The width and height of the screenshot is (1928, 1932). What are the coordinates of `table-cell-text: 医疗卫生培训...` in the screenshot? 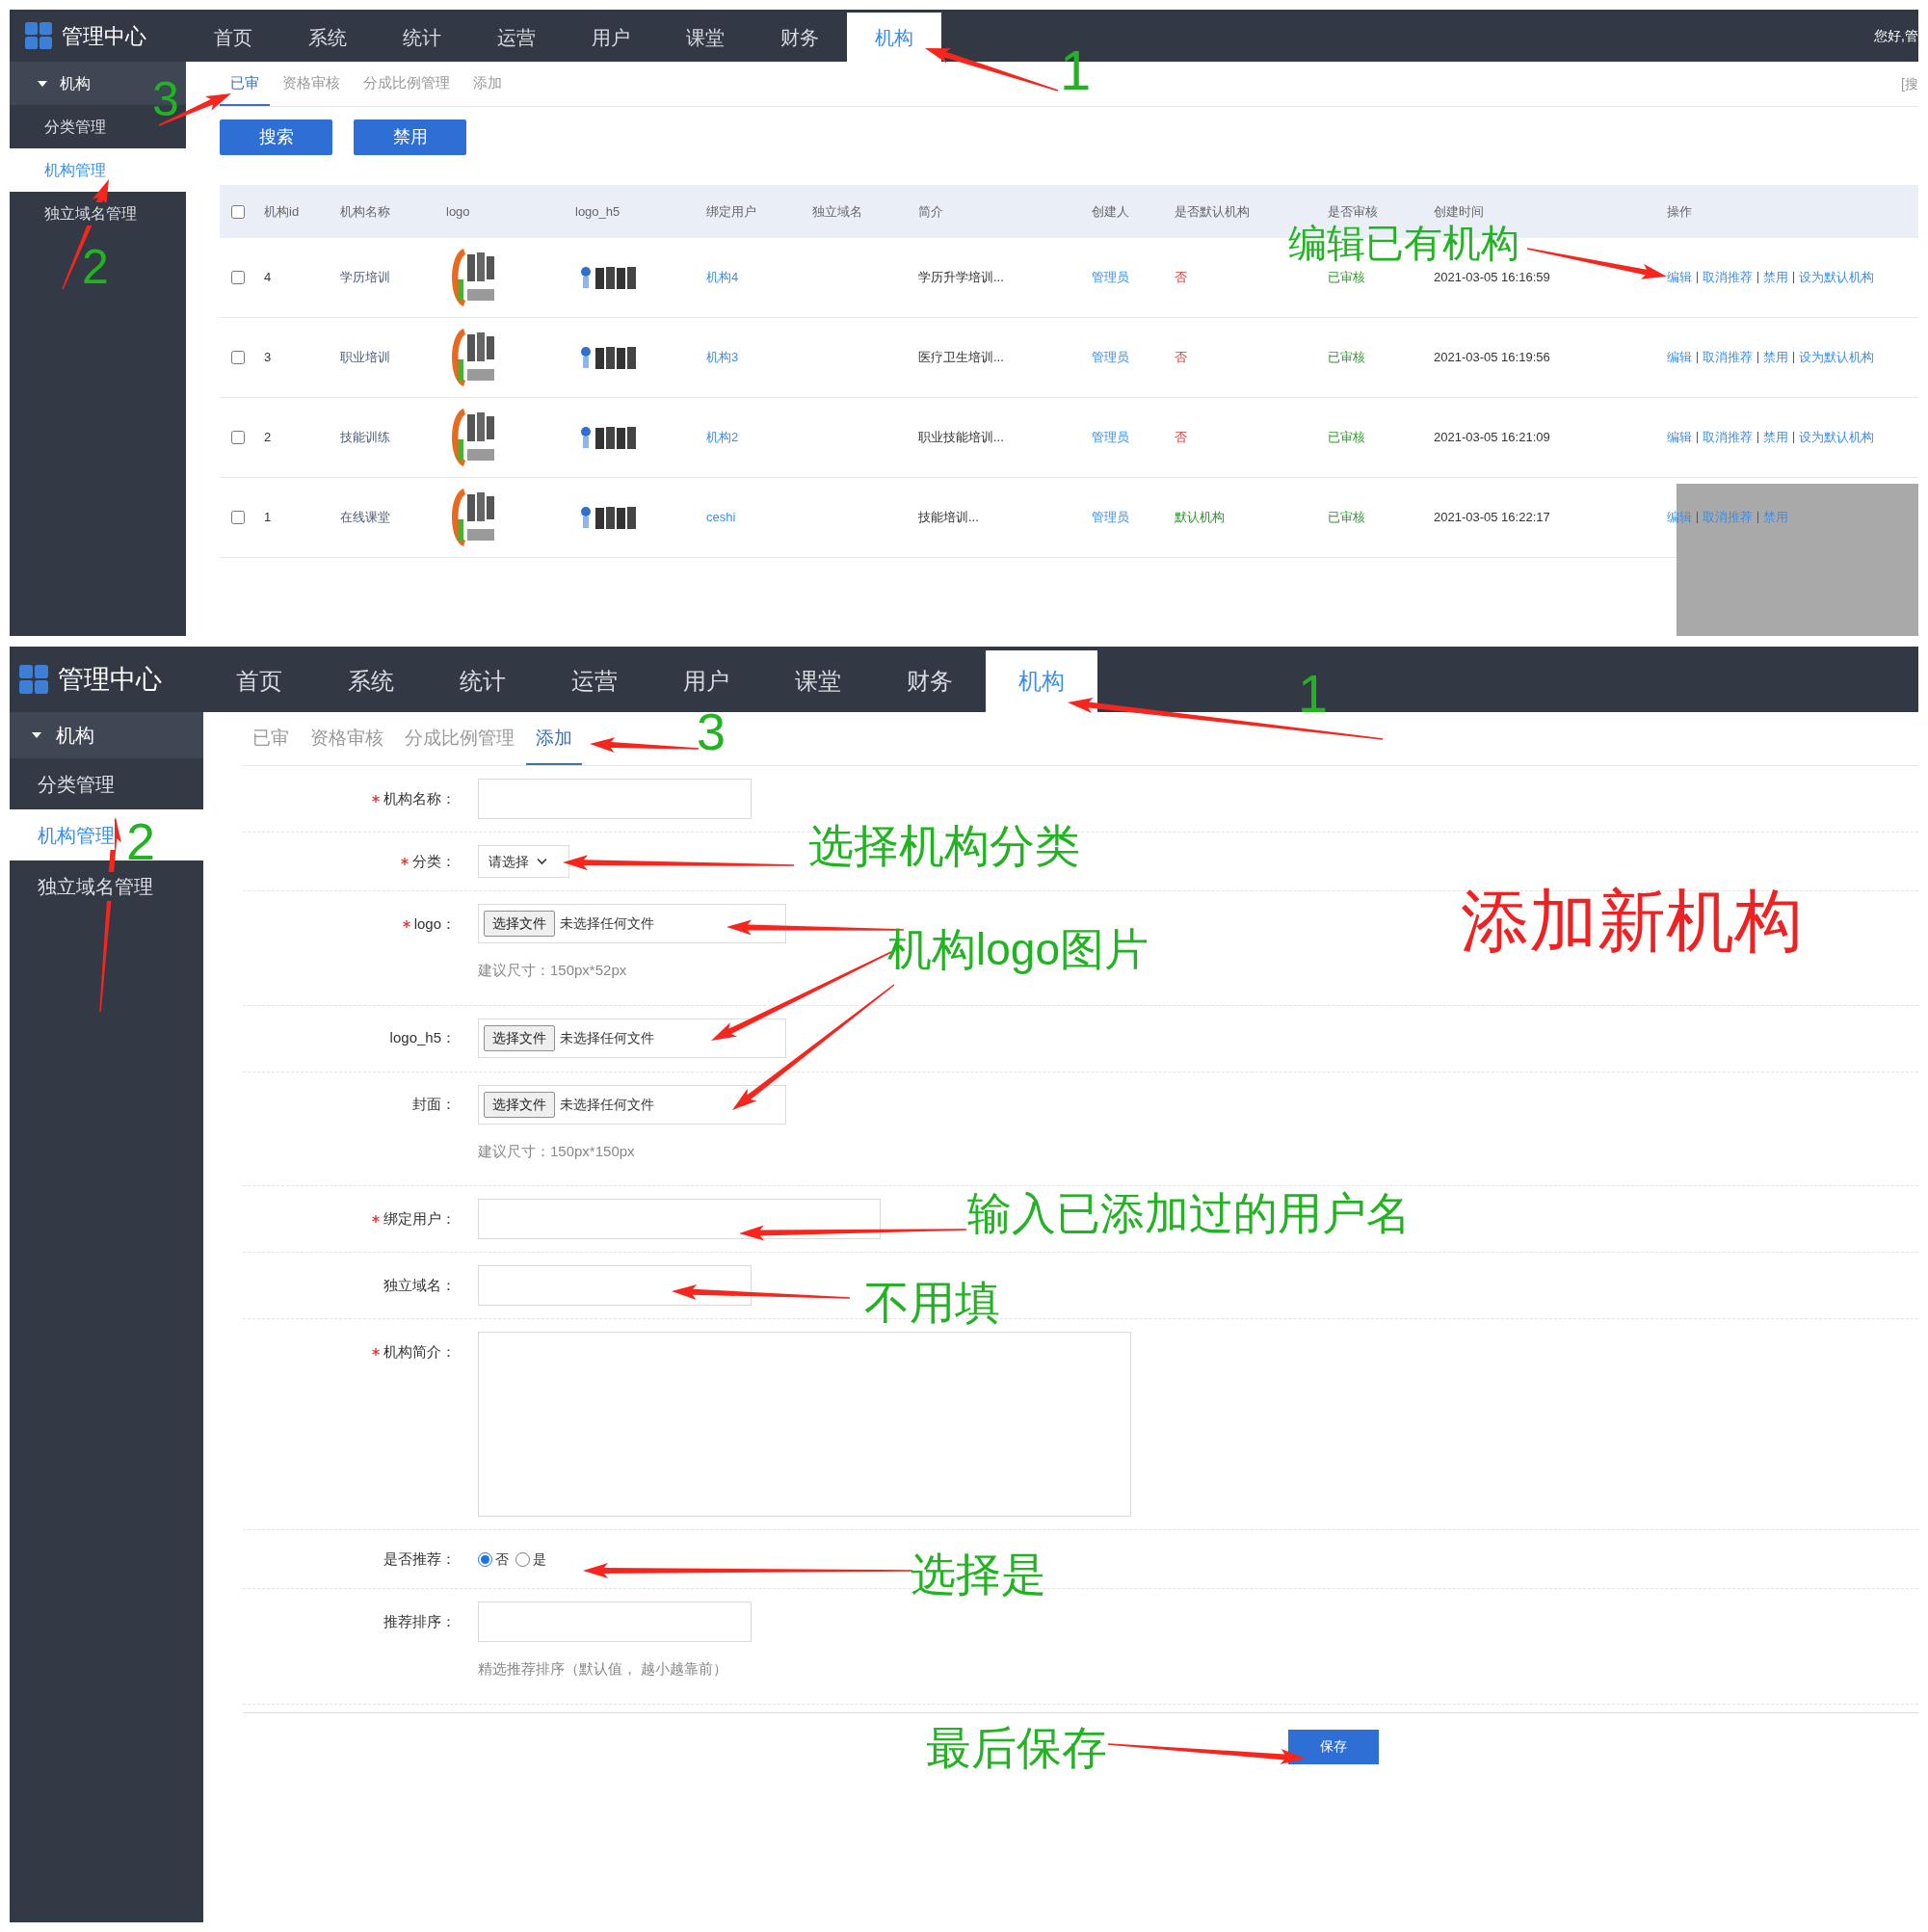 It's located at (961, 358).